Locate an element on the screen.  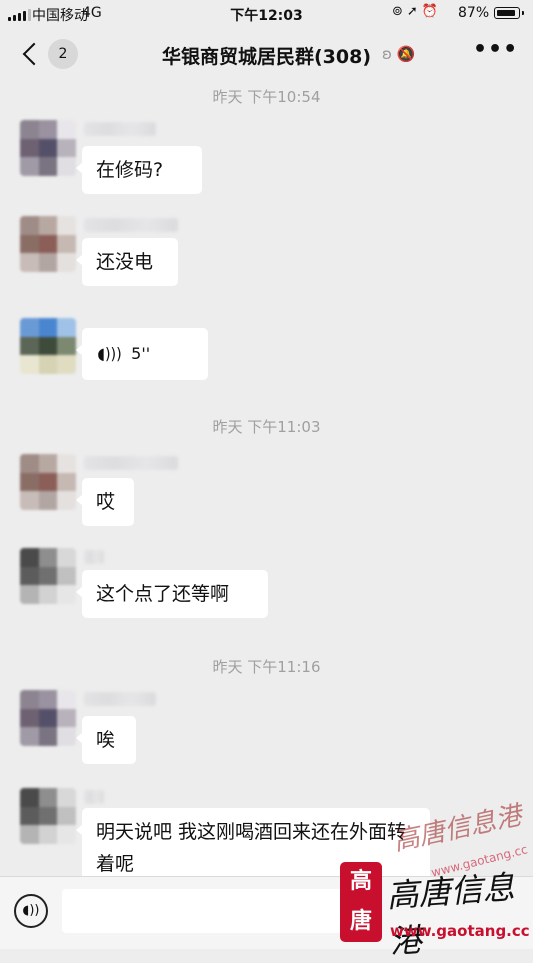
message-bubble: 在修码? is located at coordinates (139, 170).